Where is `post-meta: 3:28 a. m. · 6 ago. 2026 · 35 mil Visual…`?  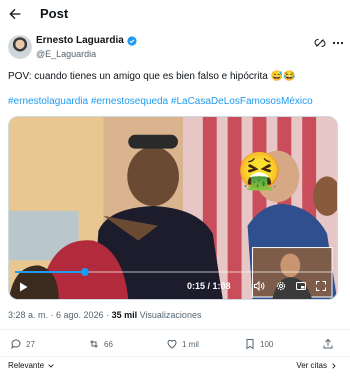
post-meta: 3:28 a. m. · 6 ago. 2026 · 35 mil Visual… is located at coordinates (104, 315).